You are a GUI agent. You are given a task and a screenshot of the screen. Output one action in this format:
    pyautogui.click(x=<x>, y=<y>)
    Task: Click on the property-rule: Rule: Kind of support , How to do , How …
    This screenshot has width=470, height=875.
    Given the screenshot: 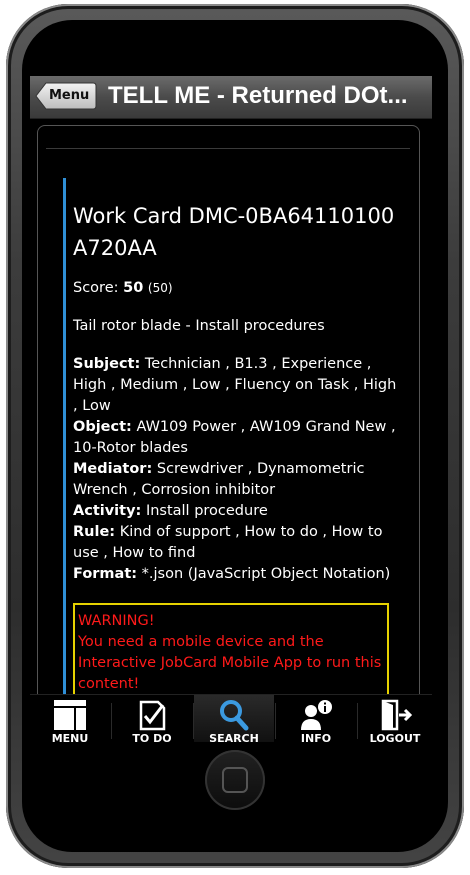 What is the action you would take?
    pyautogui.click(x=238, y=543)
    